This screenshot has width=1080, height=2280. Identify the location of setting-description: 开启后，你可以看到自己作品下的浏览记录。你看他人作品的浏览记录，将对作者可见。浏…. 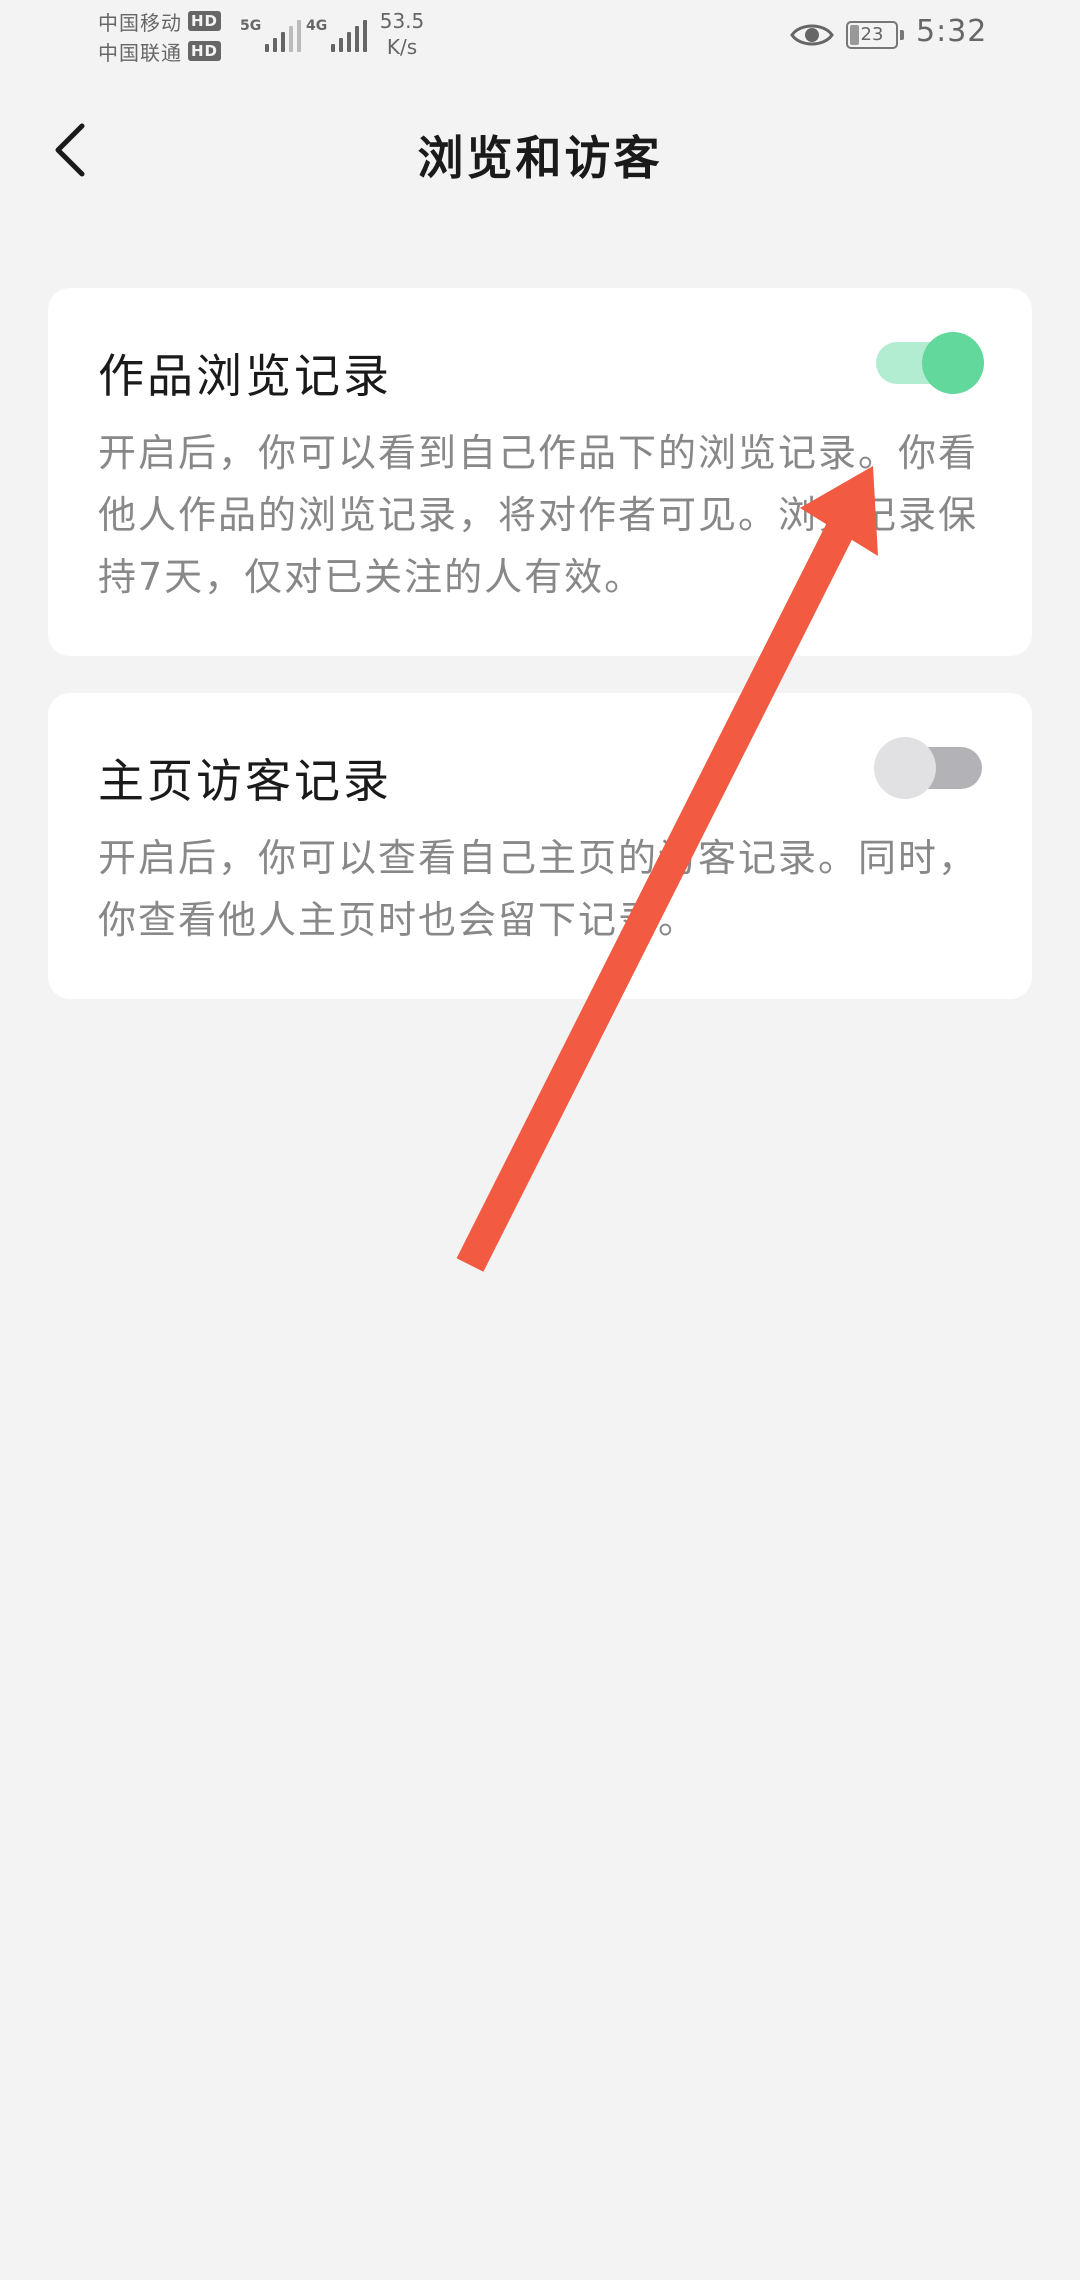
(538, 515).